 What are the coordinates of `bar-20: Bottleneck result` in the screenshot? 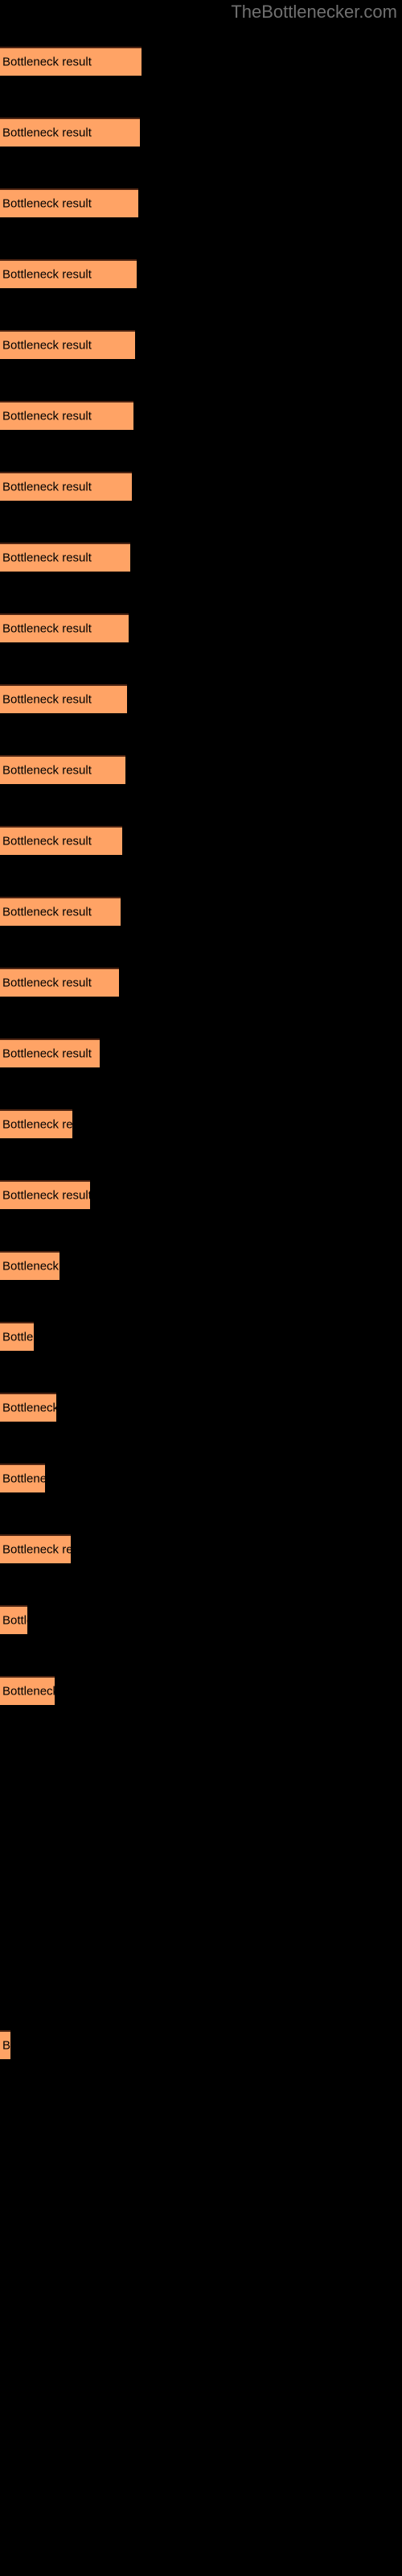 It's located at (28, 1407).